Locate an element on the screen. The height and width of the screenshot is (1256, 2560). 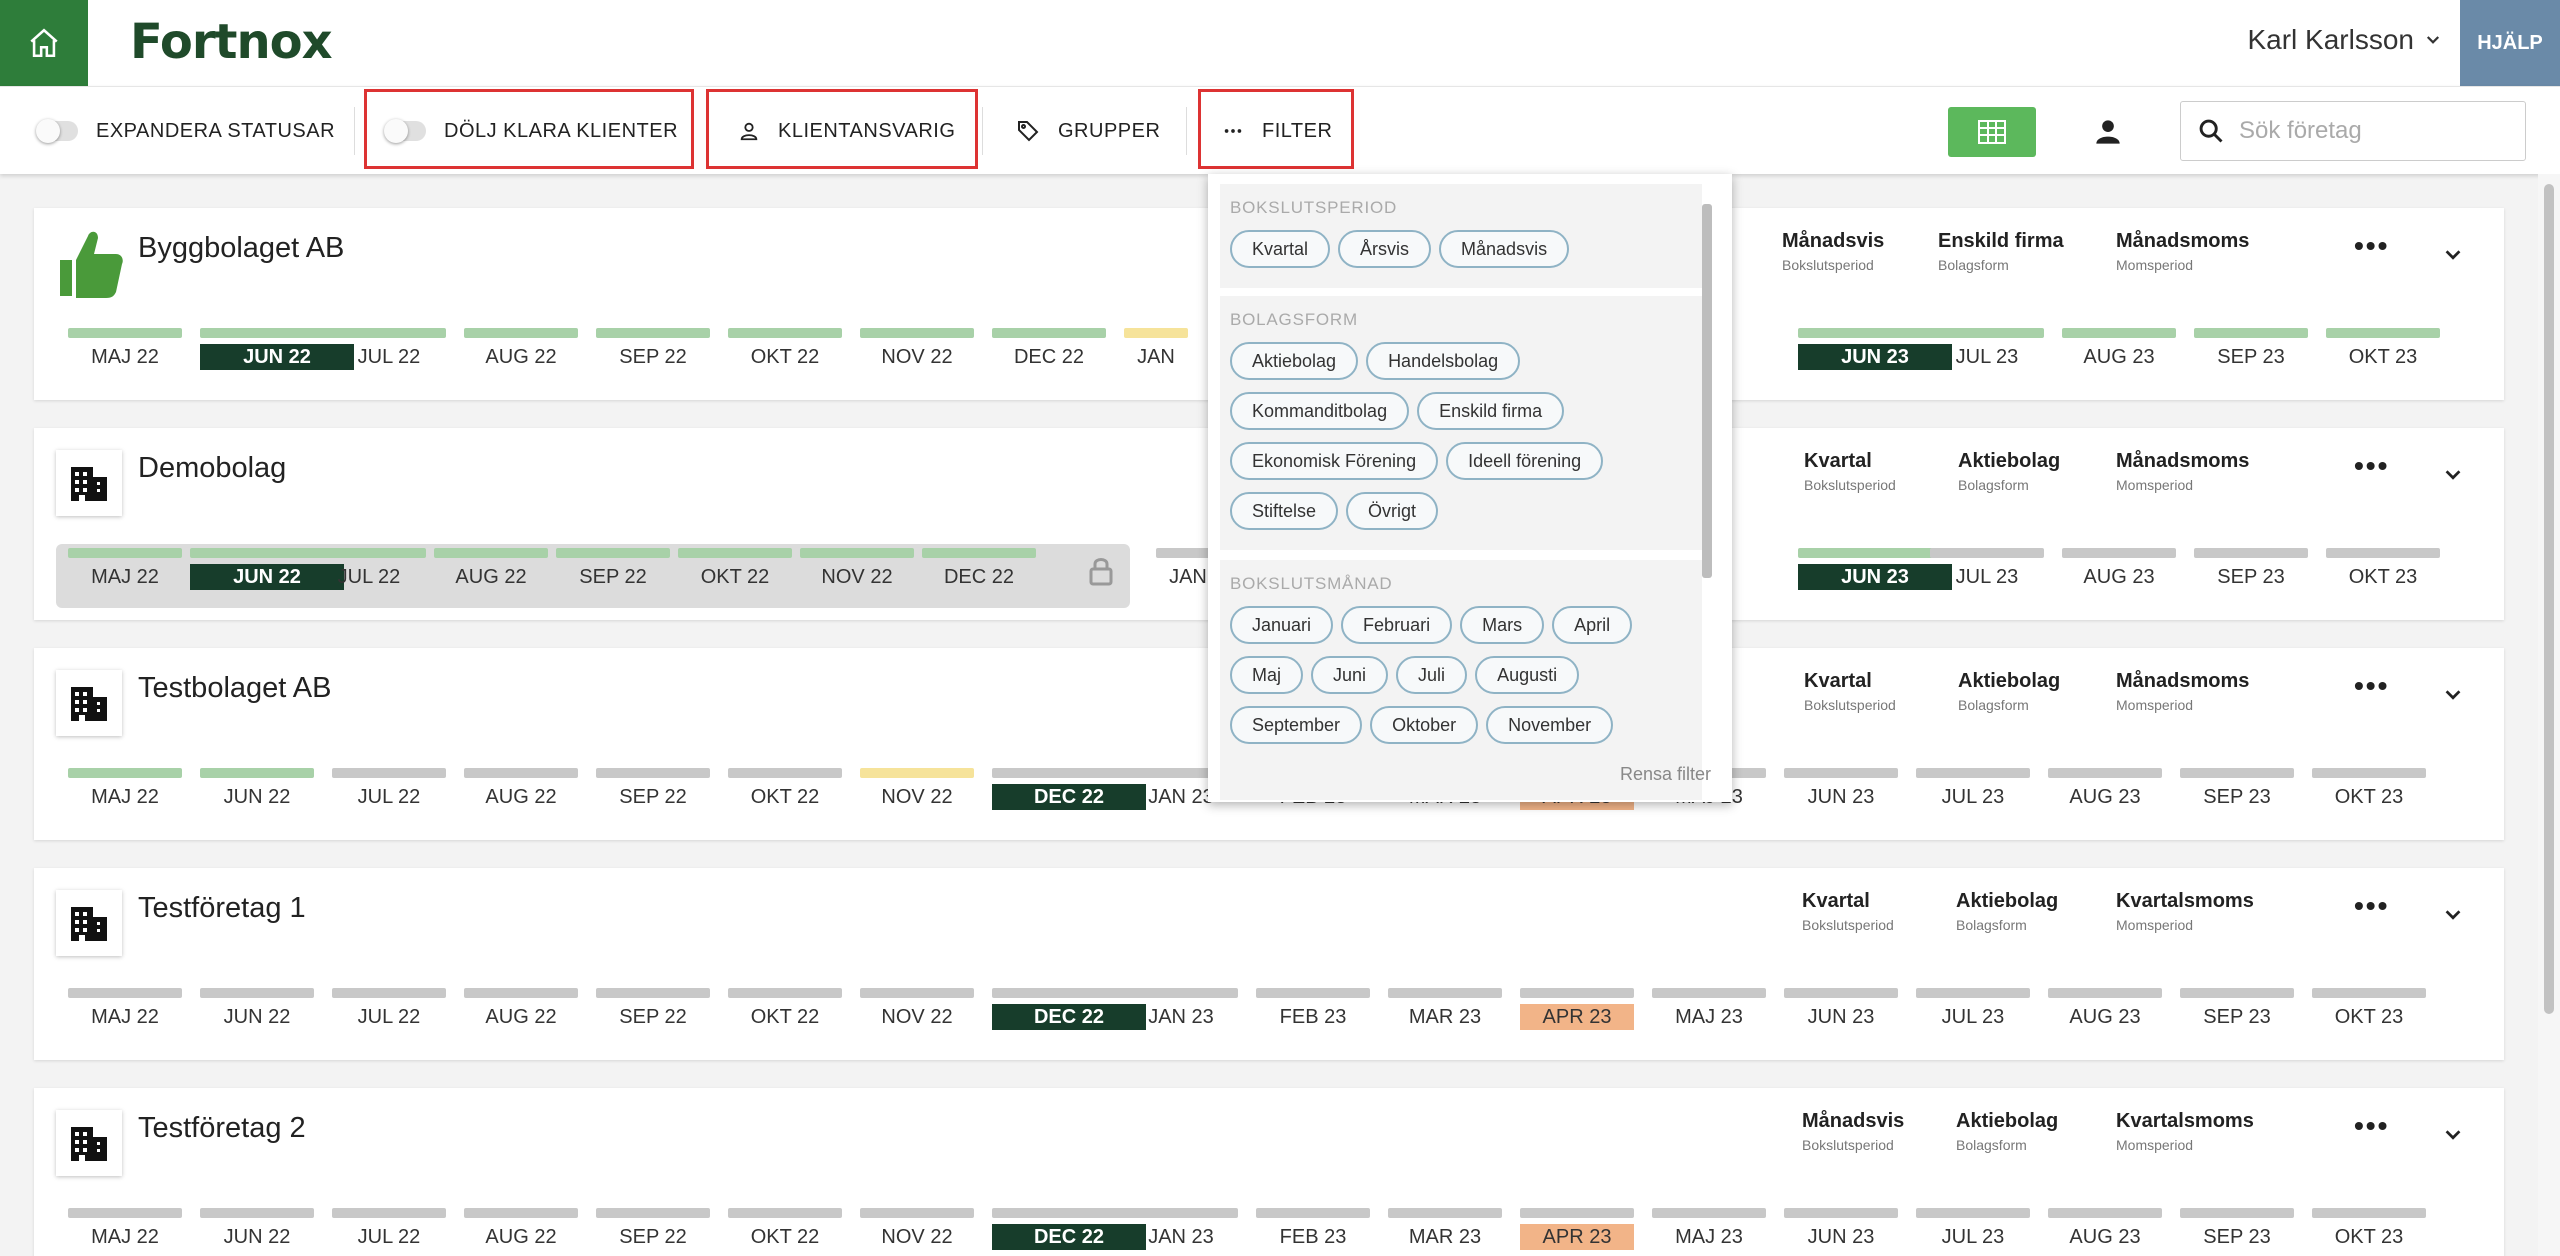
filter-chip: Augusti is located at coordinates (1527, 675).